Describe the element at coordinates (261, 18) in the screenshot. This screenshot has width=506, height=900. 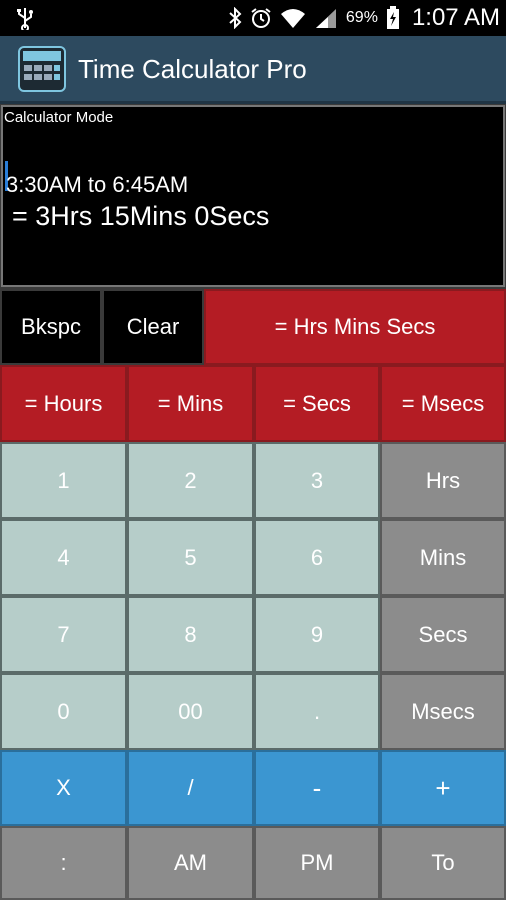
I see `alarm-icon` at that location.